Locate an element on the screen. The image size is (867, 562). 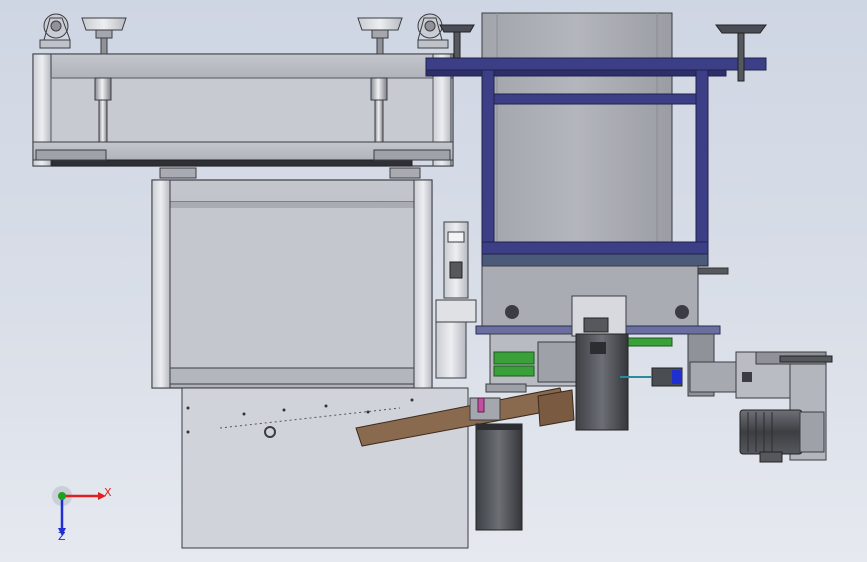
x-axis-label: X is located at coordinates (108, 492).